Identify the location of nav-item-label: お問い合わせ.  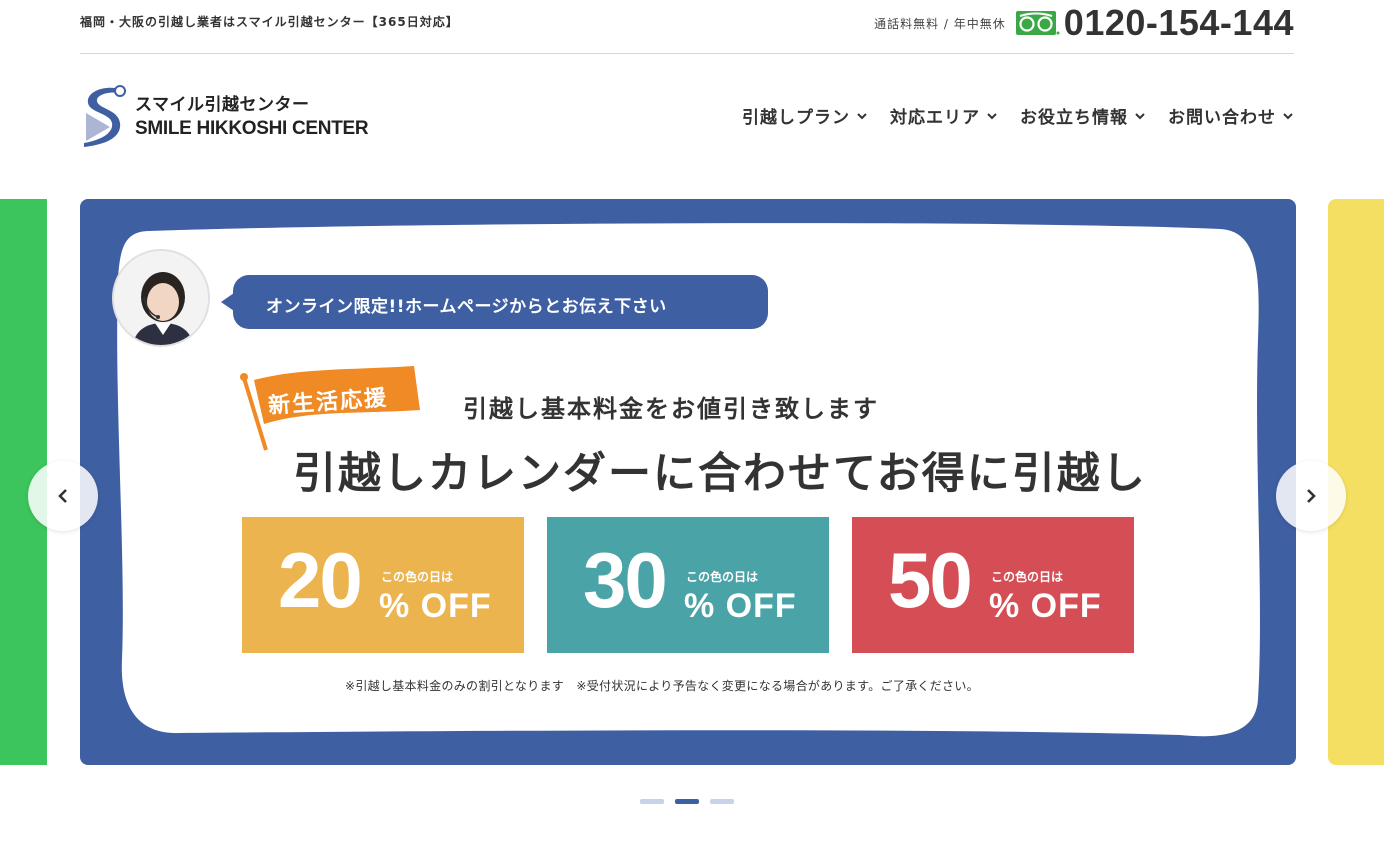
(1222, 118).